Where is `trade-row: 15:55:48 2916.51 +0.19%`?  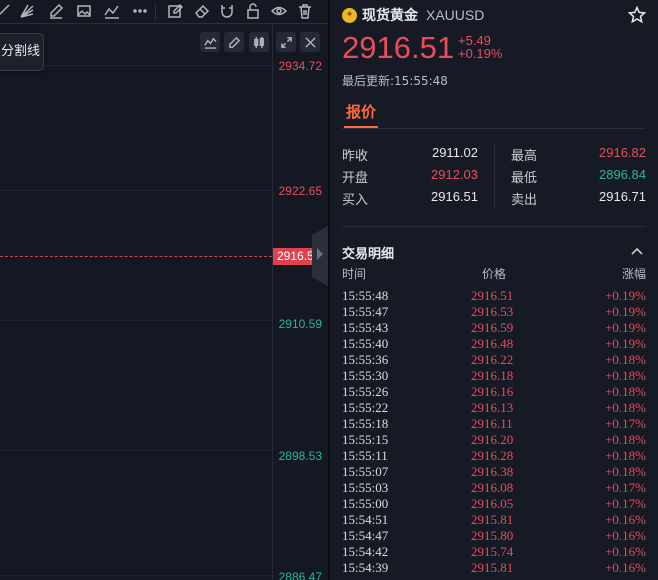
trade-row: 15:55:48 2916.51 +0.19% is located at coordinates (494, 296).